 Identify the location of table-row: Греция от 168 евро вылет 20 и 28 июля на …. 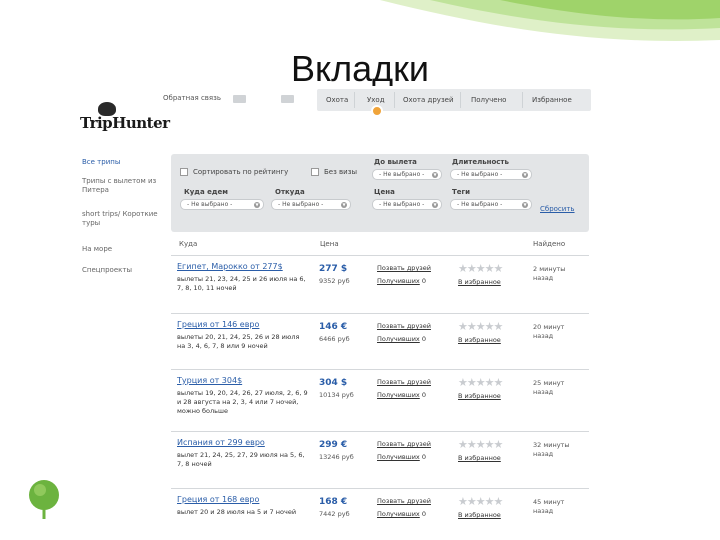
(380, 505).